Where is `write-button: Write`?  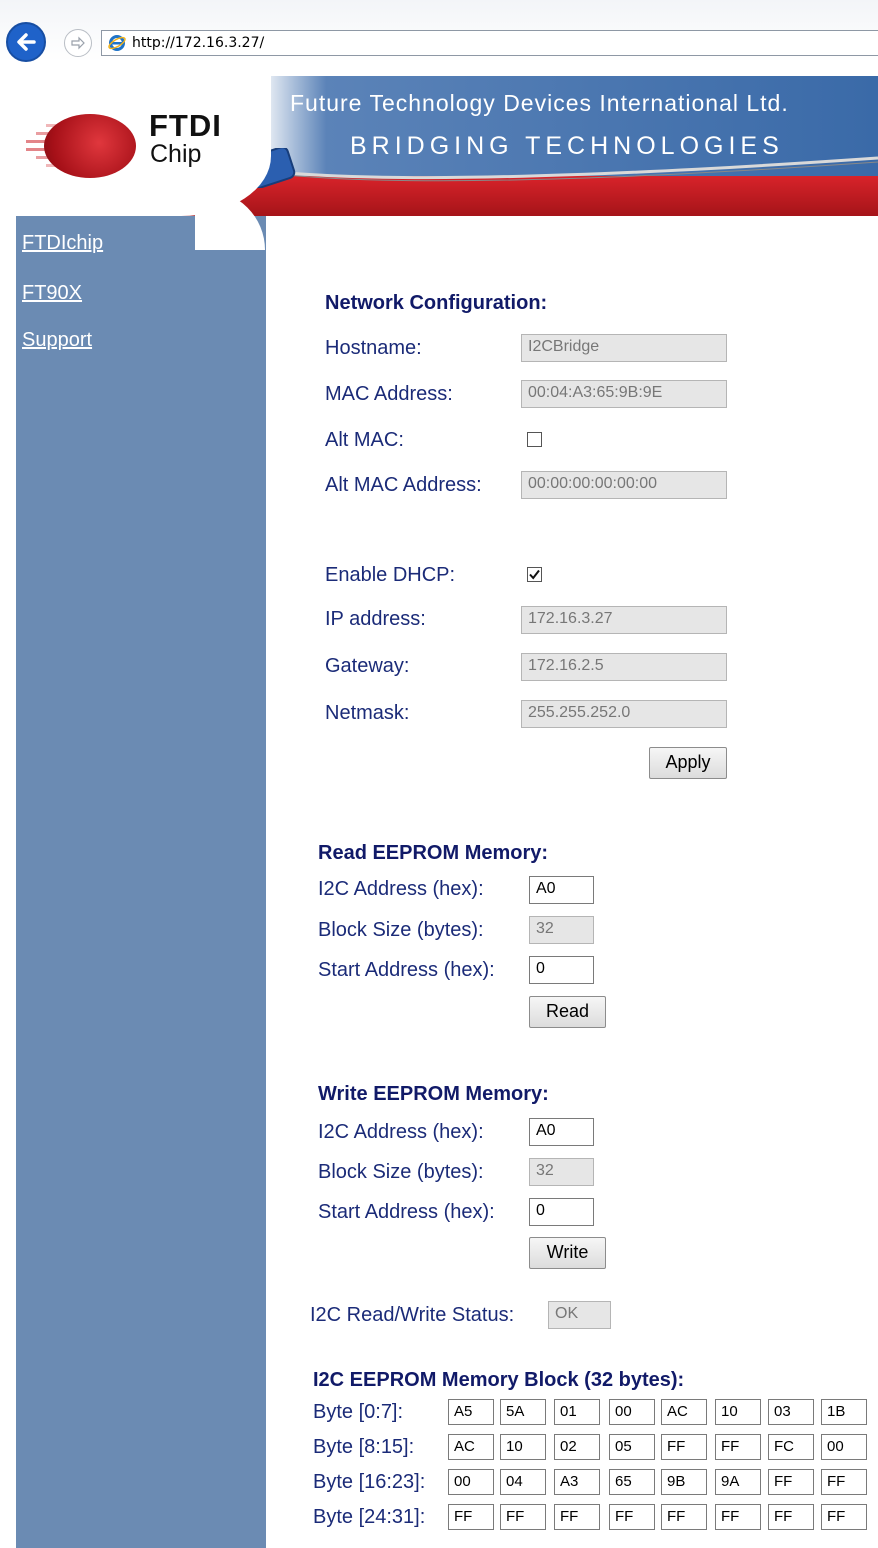 write-button: Write is located at coordinates (567, 1253).